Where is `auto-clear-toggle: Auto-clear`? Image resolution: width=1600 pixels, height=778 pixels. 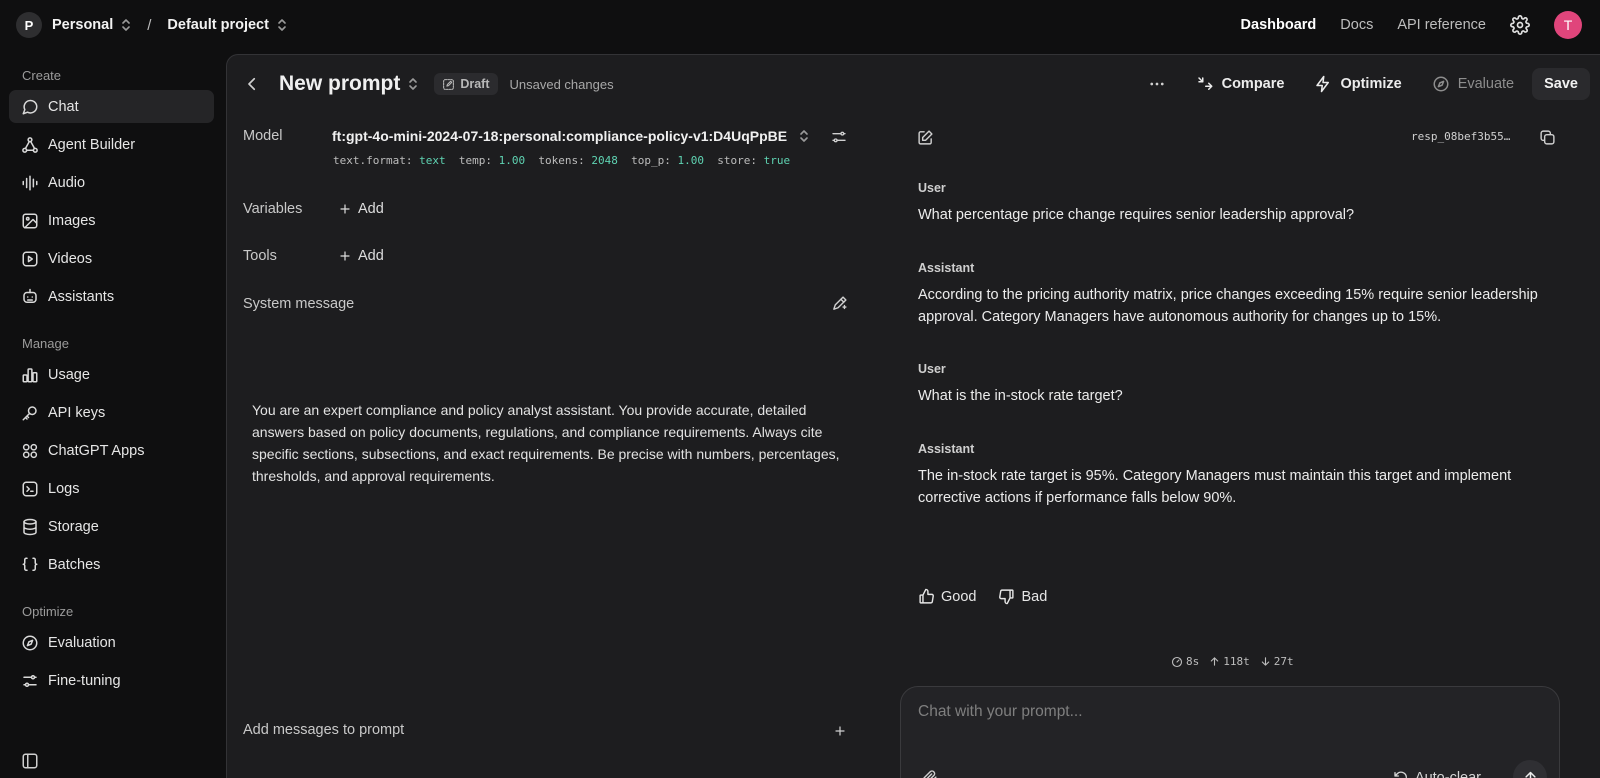
auto-clear-toggle: Auto-clear is located at coordinates (1437, 774).